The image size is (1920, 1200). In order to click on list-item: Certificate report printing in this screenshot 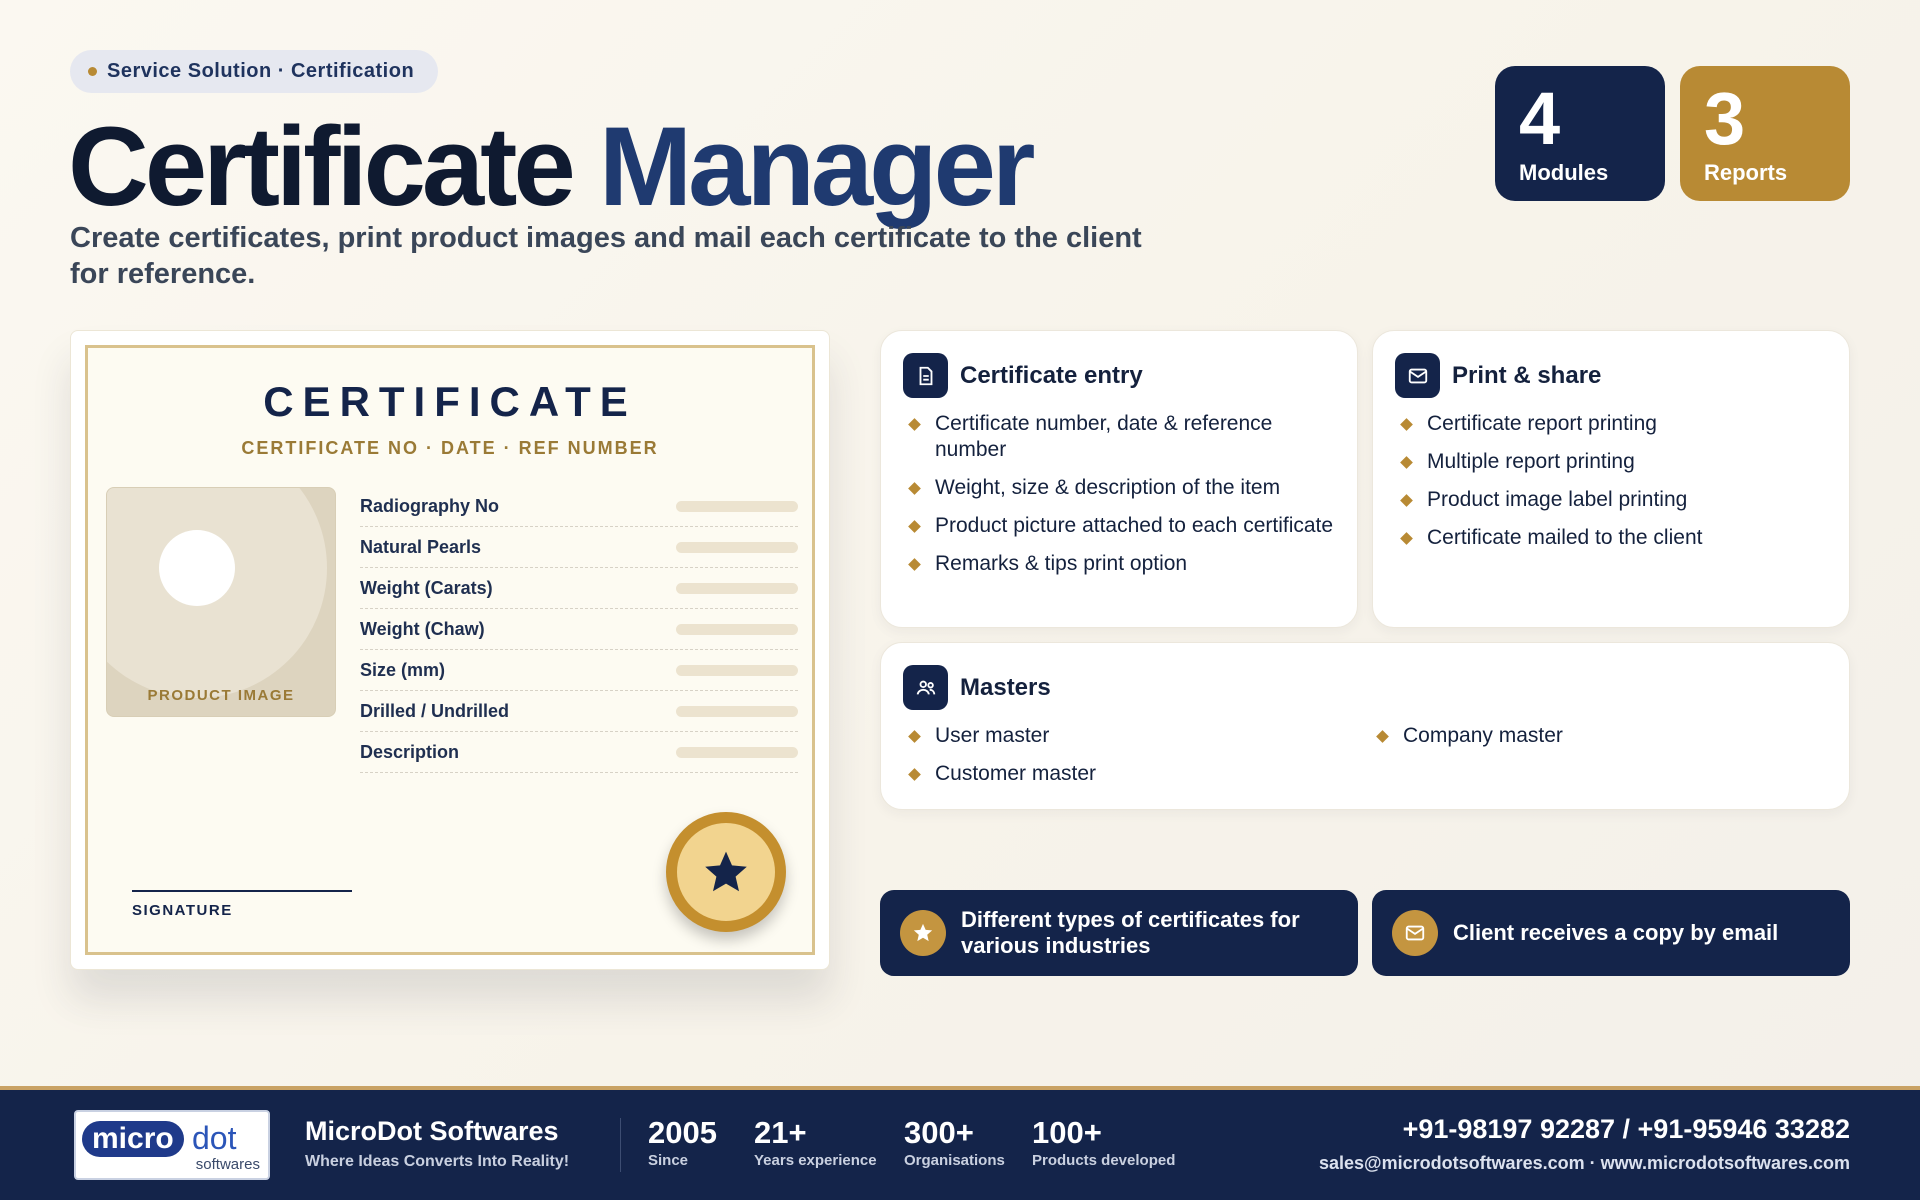, I will do `click(1550, 424)`.